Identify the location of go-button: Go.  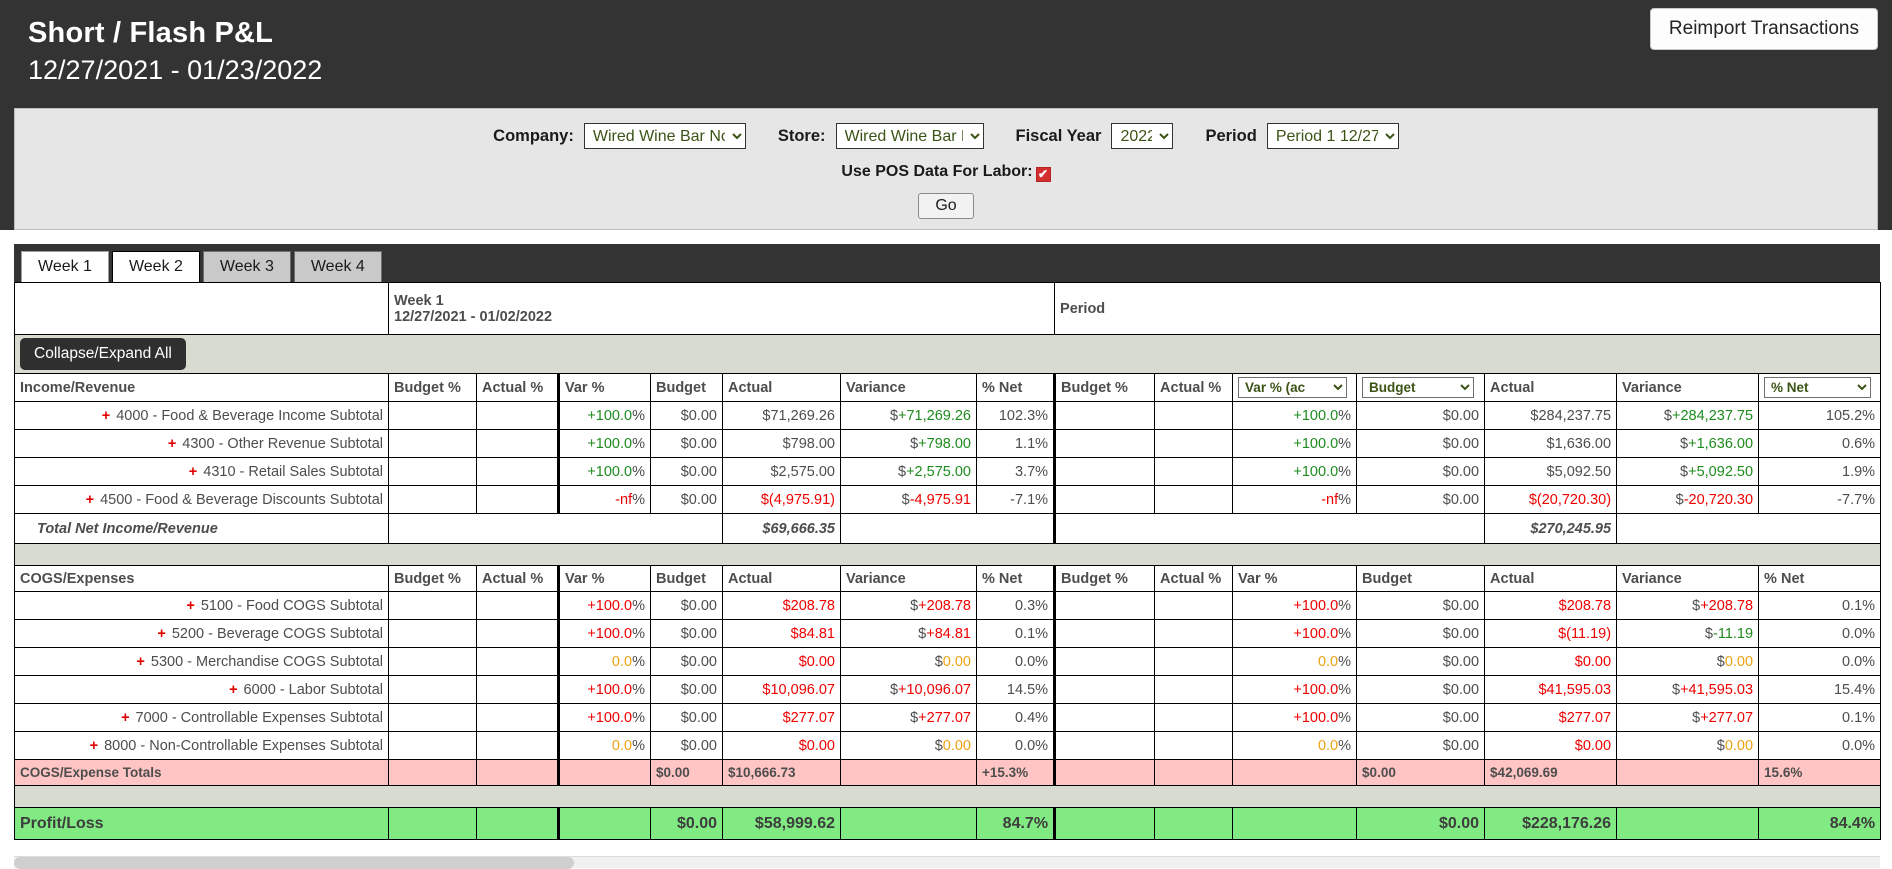
(945, 206).